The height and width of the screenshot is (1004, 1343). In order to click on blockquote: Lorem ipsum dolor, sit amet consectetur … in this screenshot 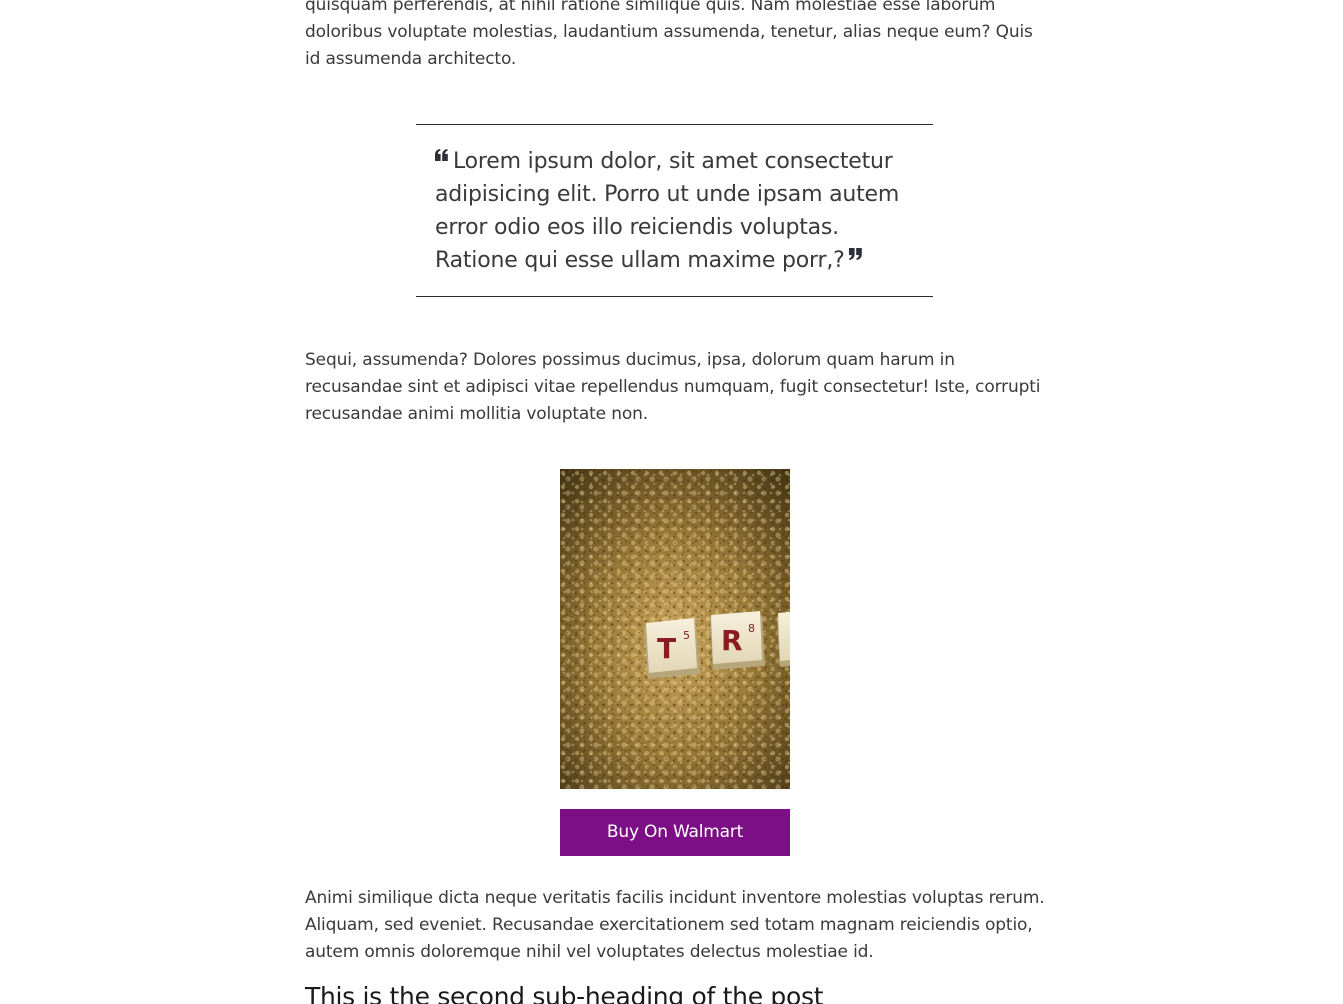, I will do `click(674, 210)`.